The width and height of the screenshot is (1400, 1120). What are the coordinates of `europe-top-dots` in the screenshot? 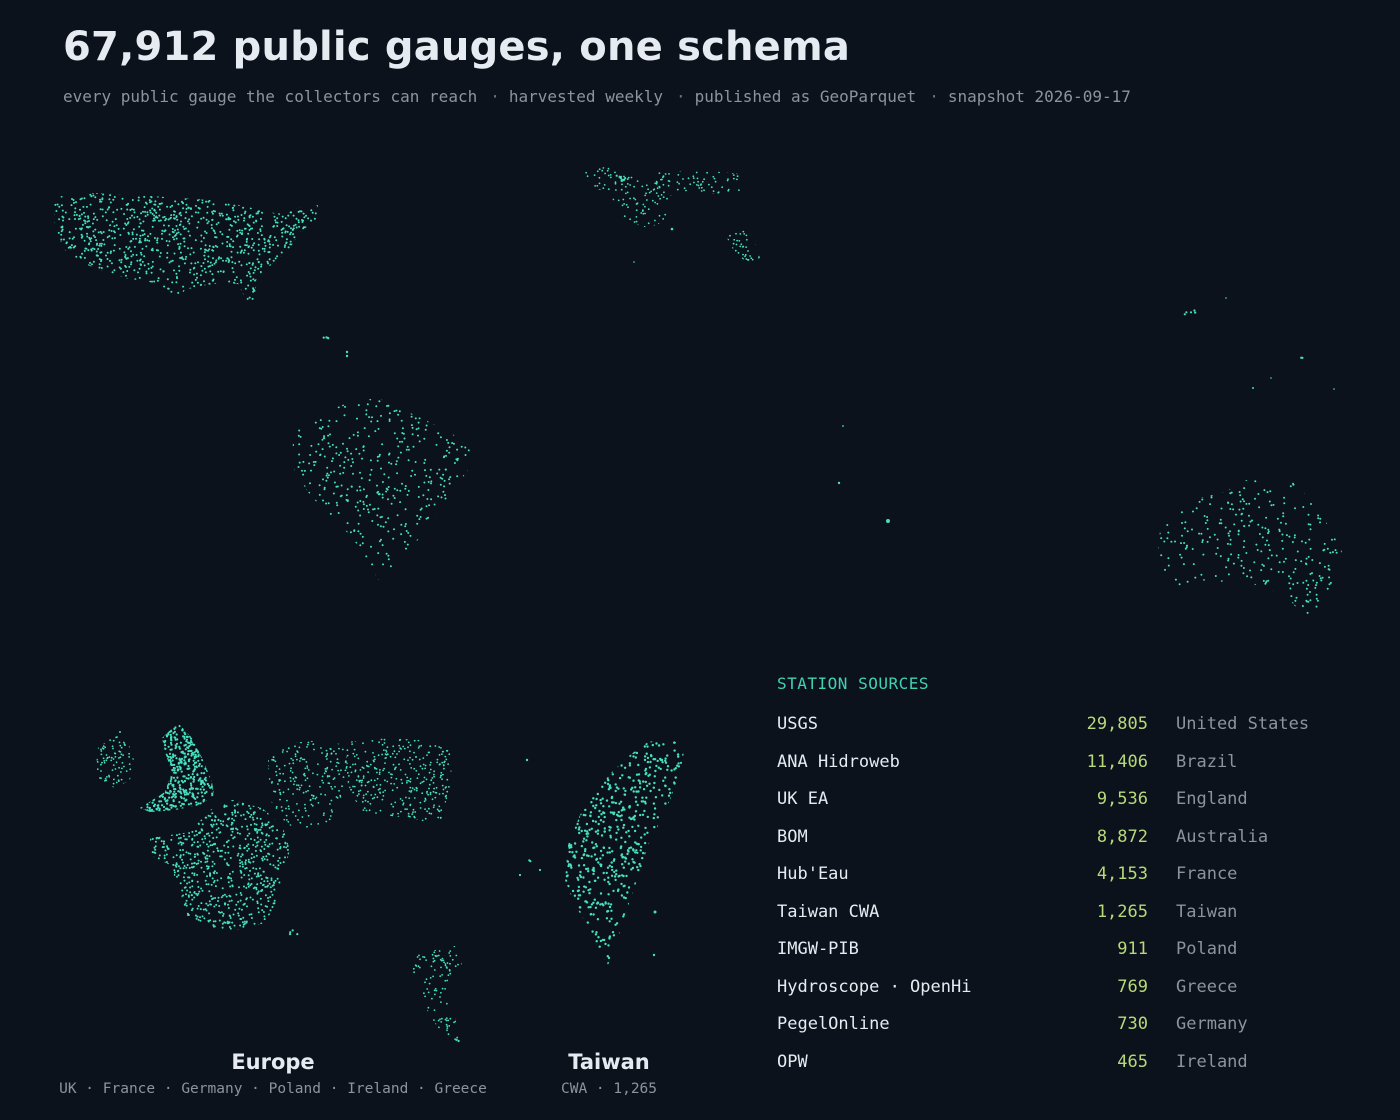 It's located at (663, 197).